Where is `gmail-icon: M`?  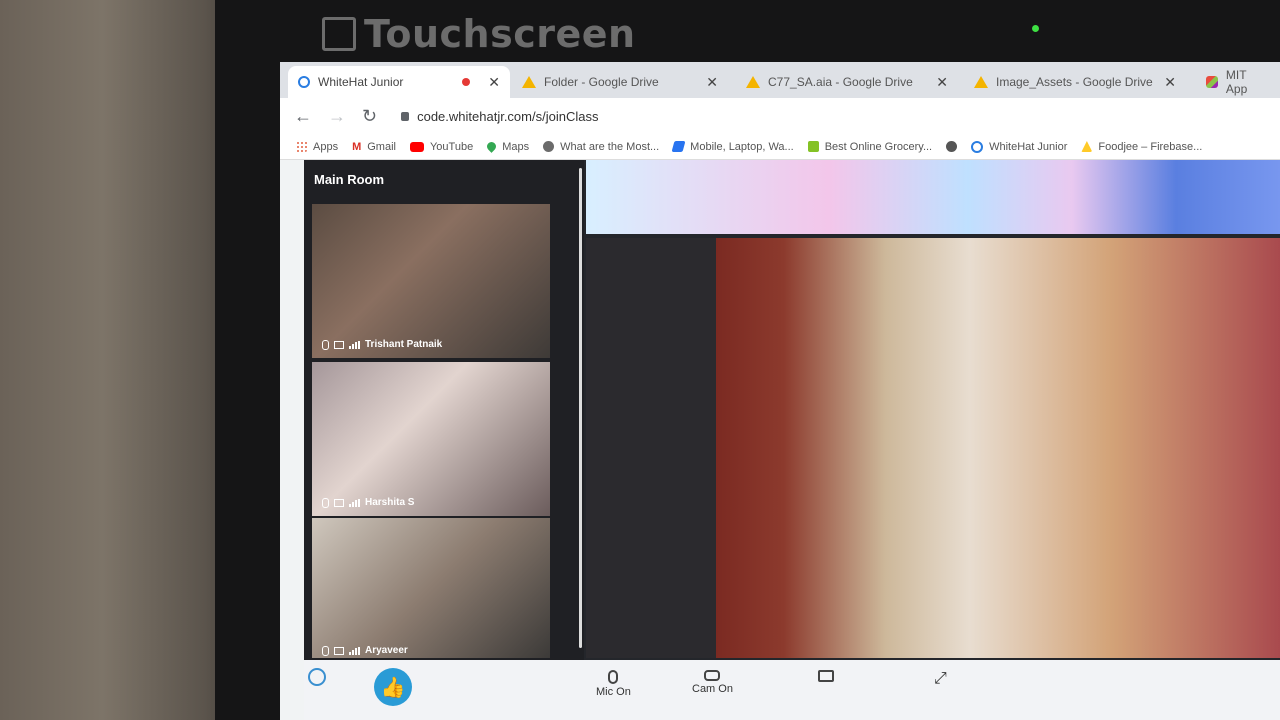
gmail-icon: M is located at coordinates (357, 147).